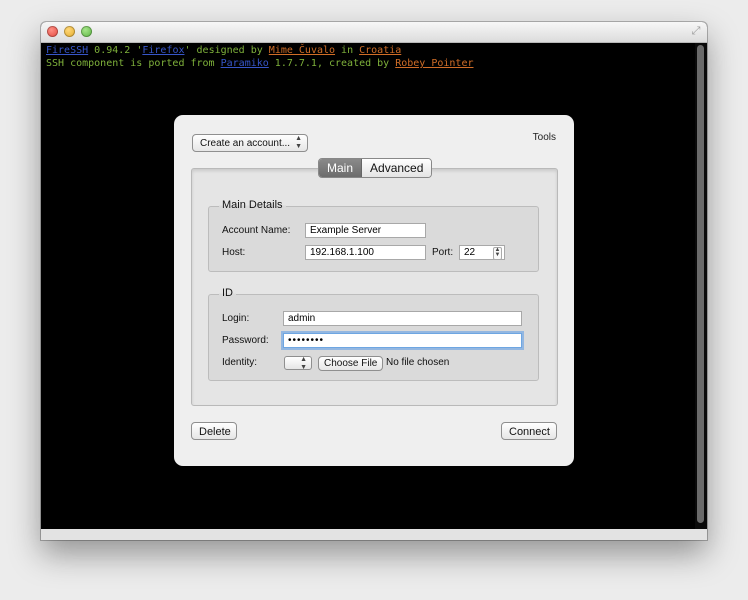  I want to click on host-input, so click(365, 252).